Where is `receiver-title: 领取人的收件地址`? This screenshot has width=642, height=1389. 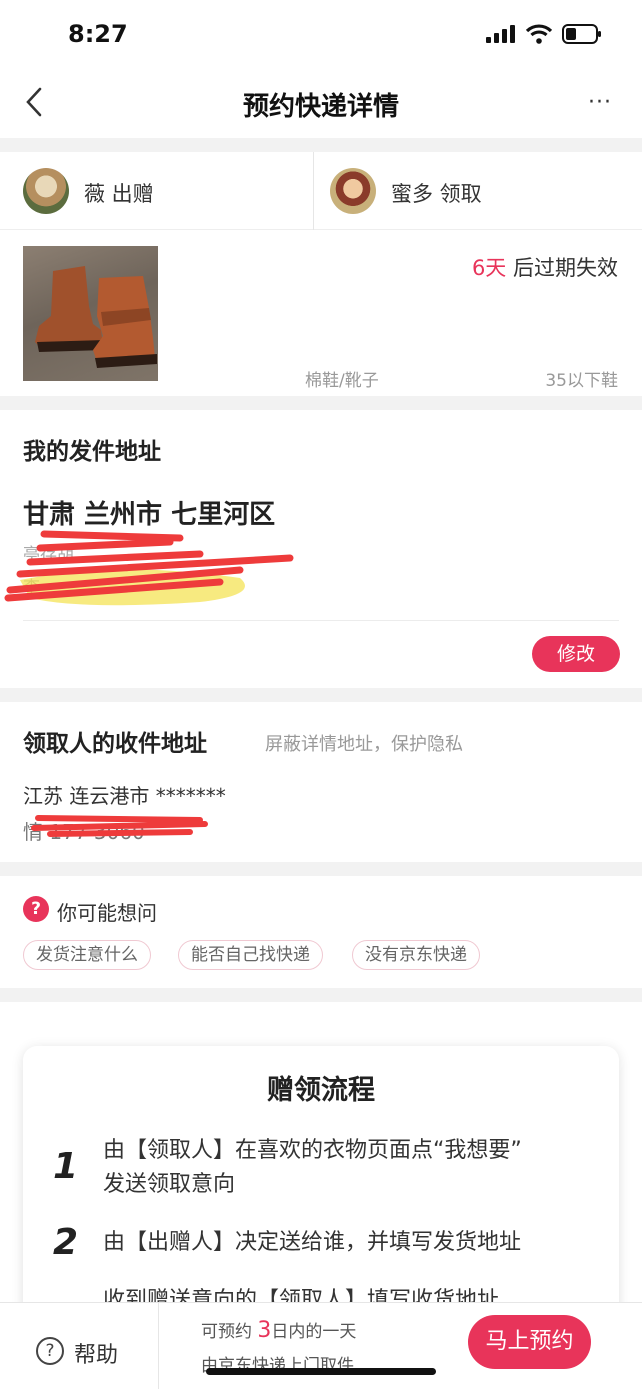 receiver-title: 领取人的收件地址 is located at coordinates (115, 744).